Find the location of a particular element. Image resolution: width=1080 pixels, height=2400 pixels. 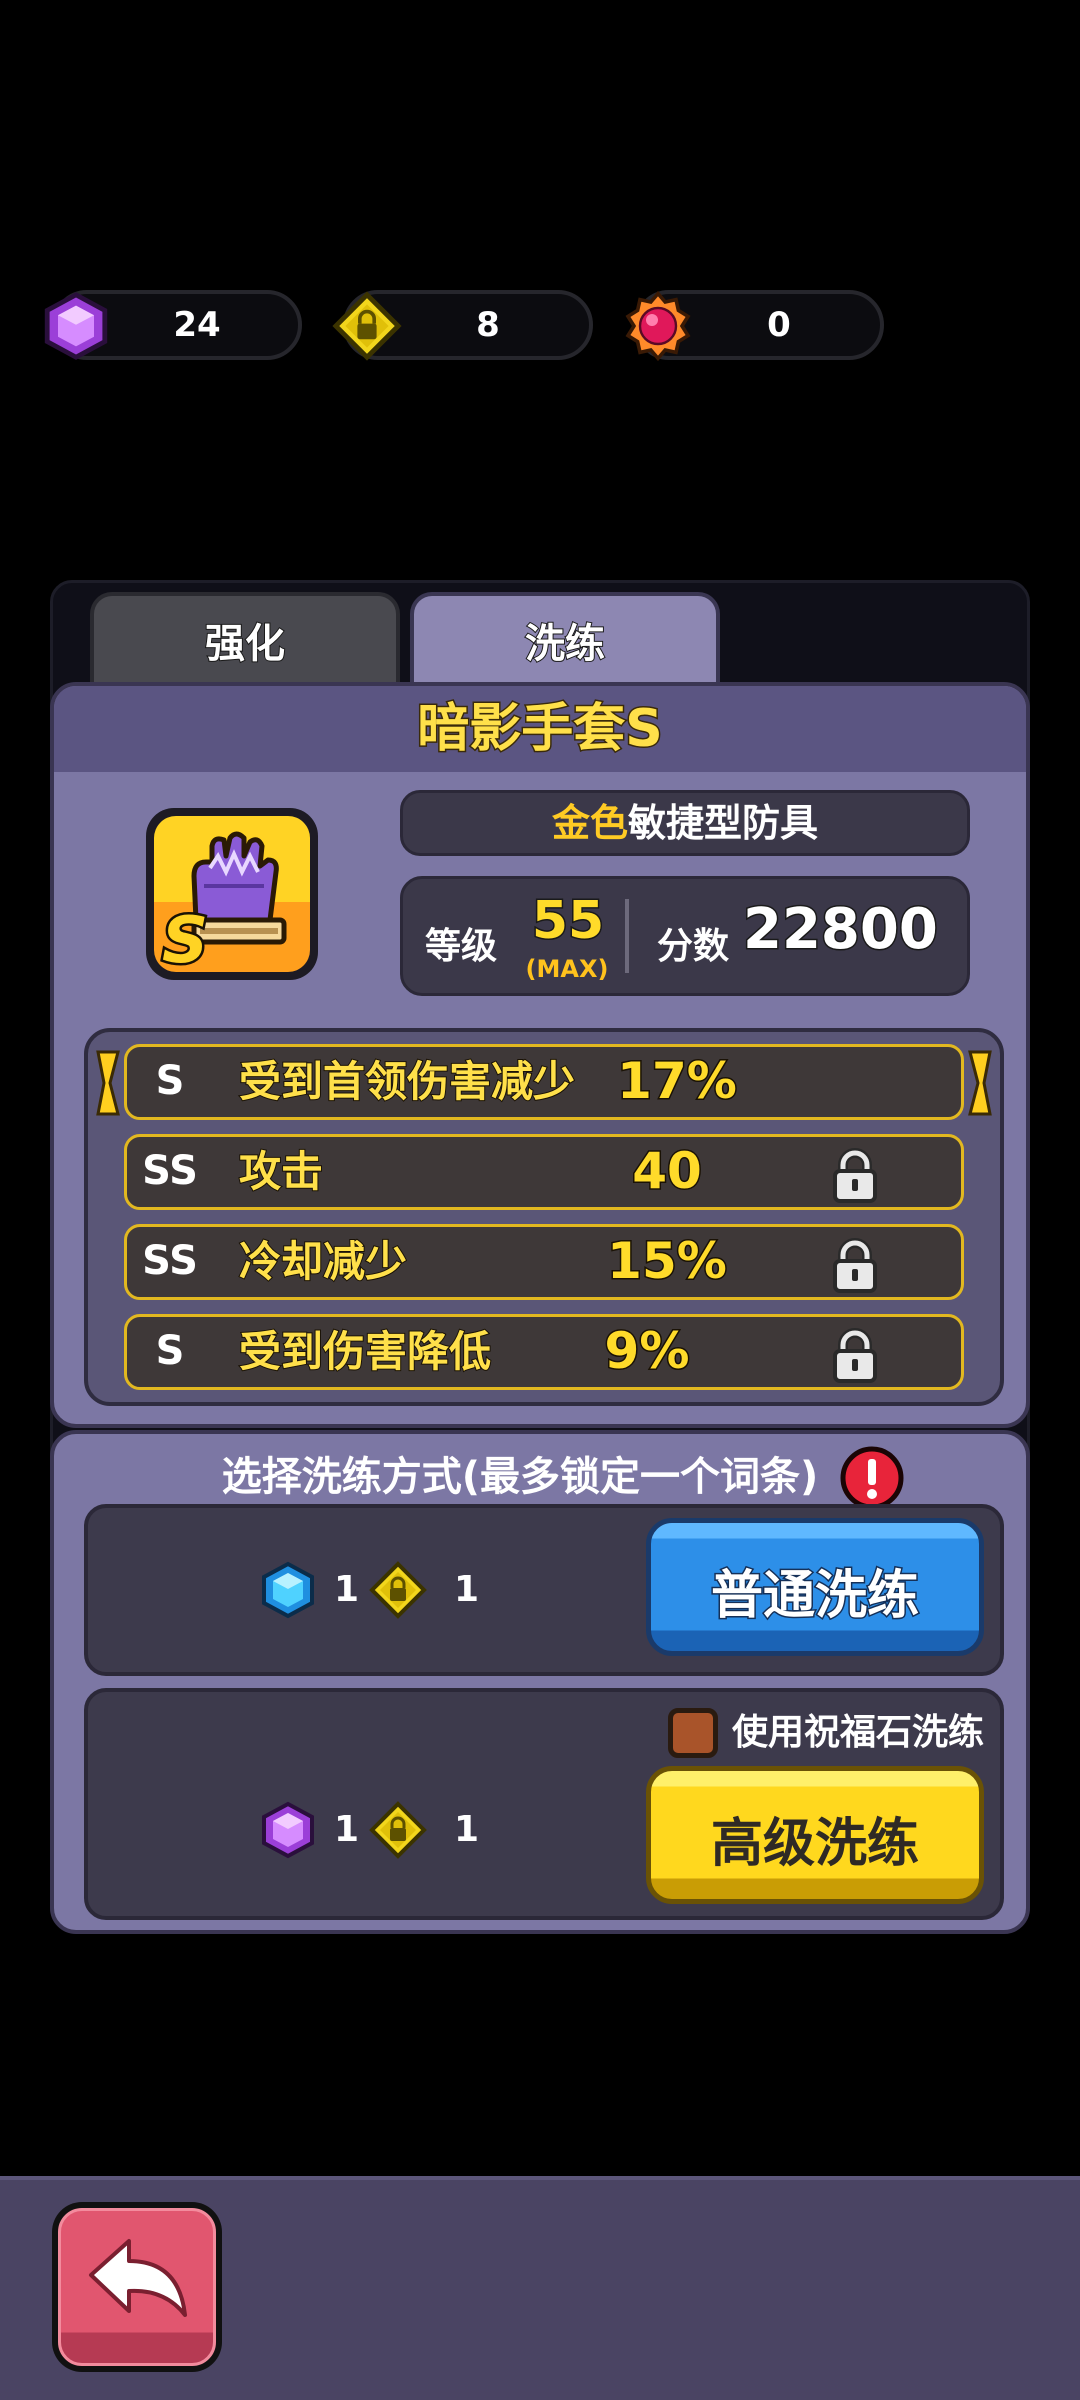

level-max: (MAX) is located at coordinates (567, 969).